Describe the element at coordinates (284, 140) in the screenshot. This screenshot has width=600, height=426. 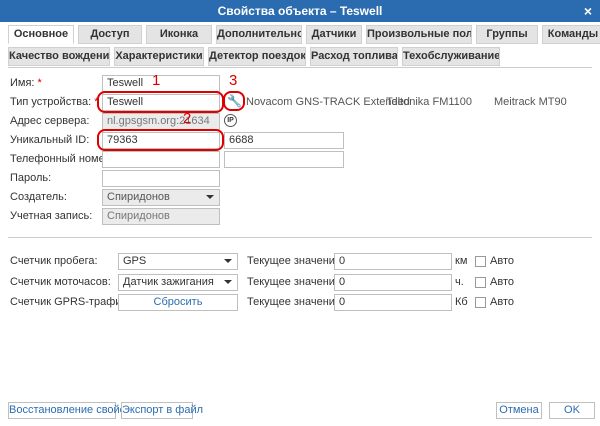
I see `unique-id-extra-field: 6688` at that location.